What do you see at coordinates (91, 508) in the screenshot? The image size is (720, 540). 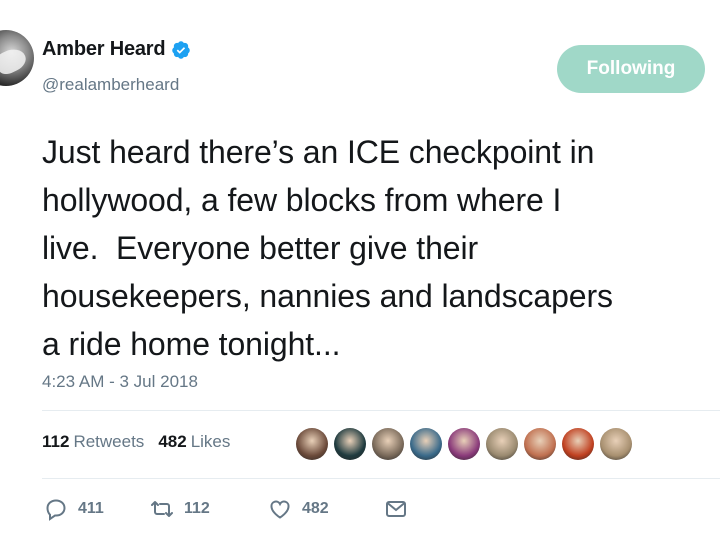 I see `reply-count: 411` at bounding box center [91, 508].